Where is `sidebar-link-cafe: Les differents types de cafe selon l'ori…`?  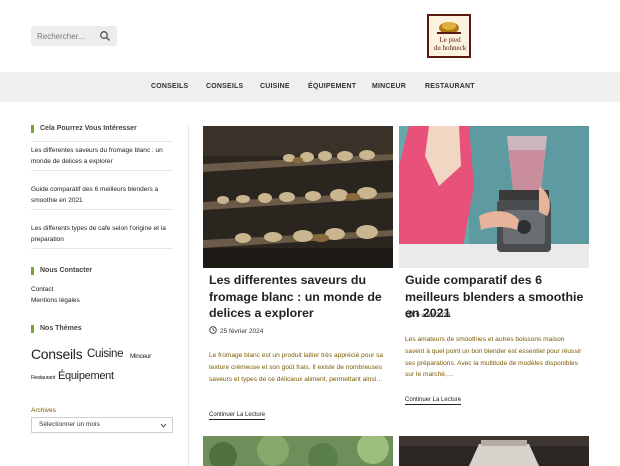 sidebar-link-cafe: Les differents types de cafe selon l'ori… is located at coordinates (102, 234).